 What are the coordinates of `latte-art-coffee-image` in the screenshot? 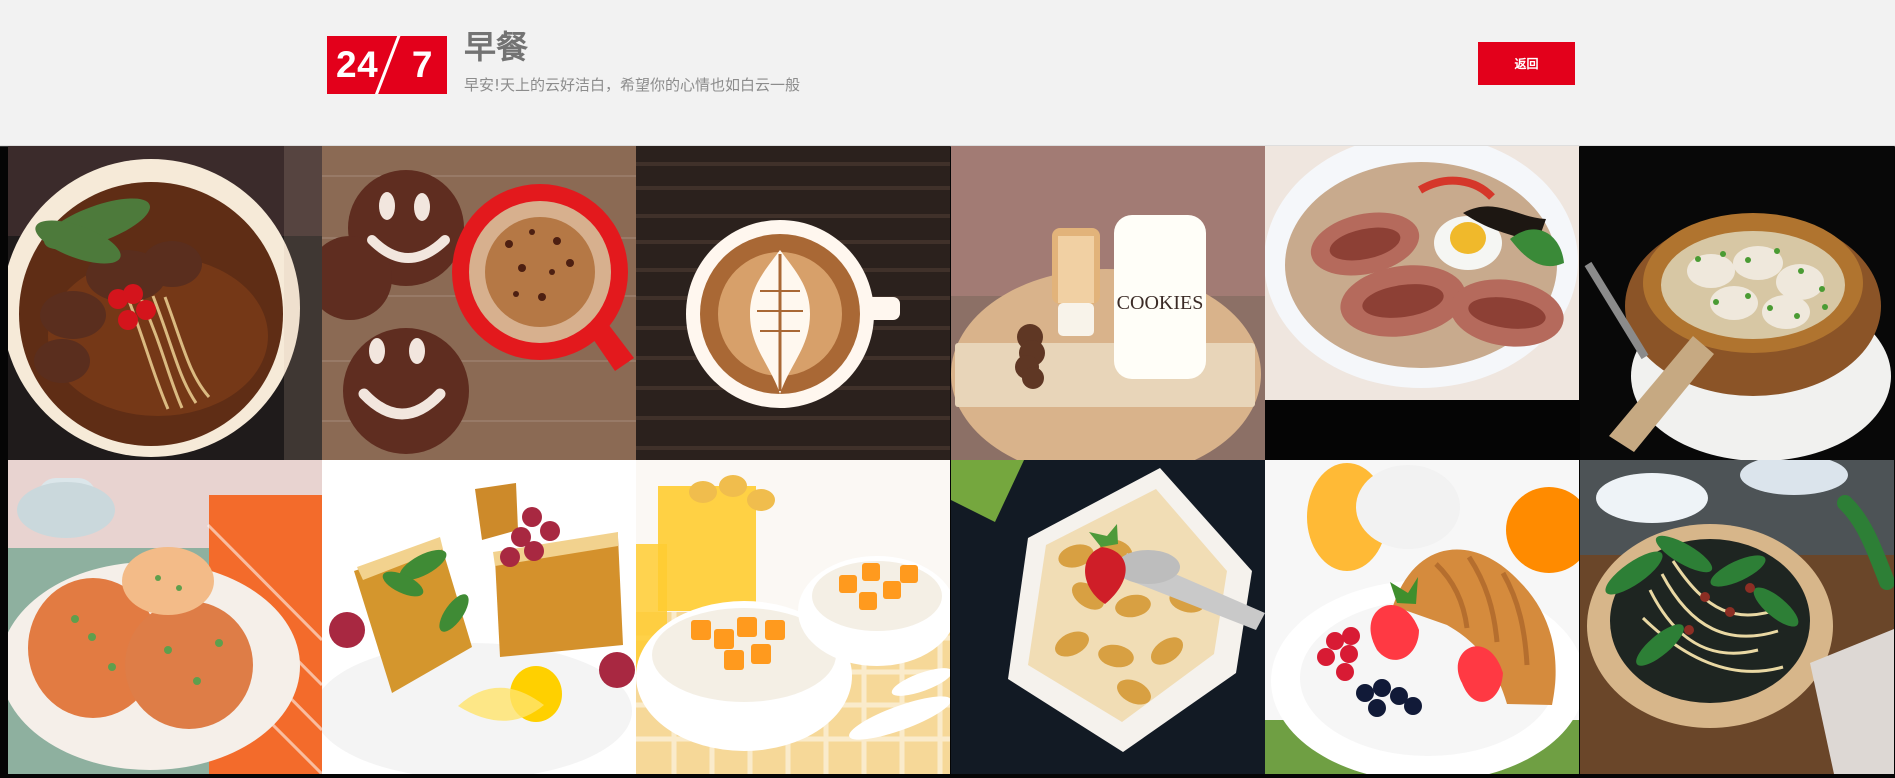 It's located at (793, 303).